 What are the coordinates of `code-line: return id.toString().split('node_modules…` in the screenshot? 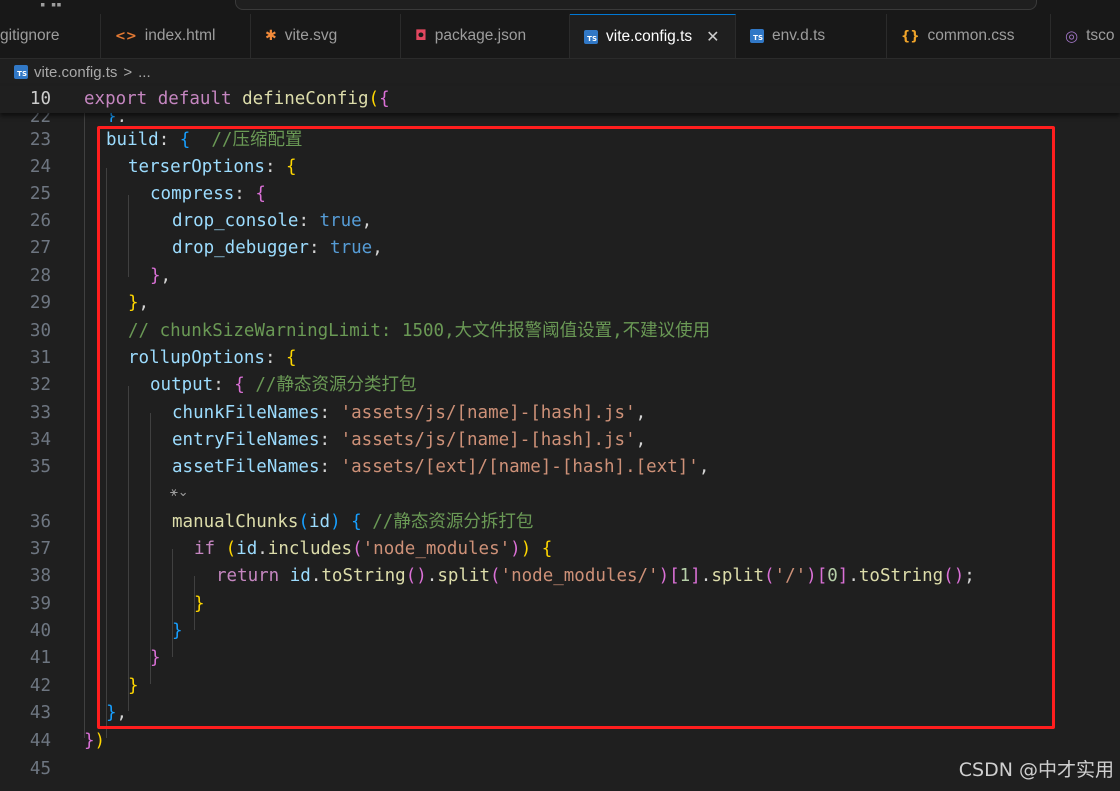 It's located at (595, 576).